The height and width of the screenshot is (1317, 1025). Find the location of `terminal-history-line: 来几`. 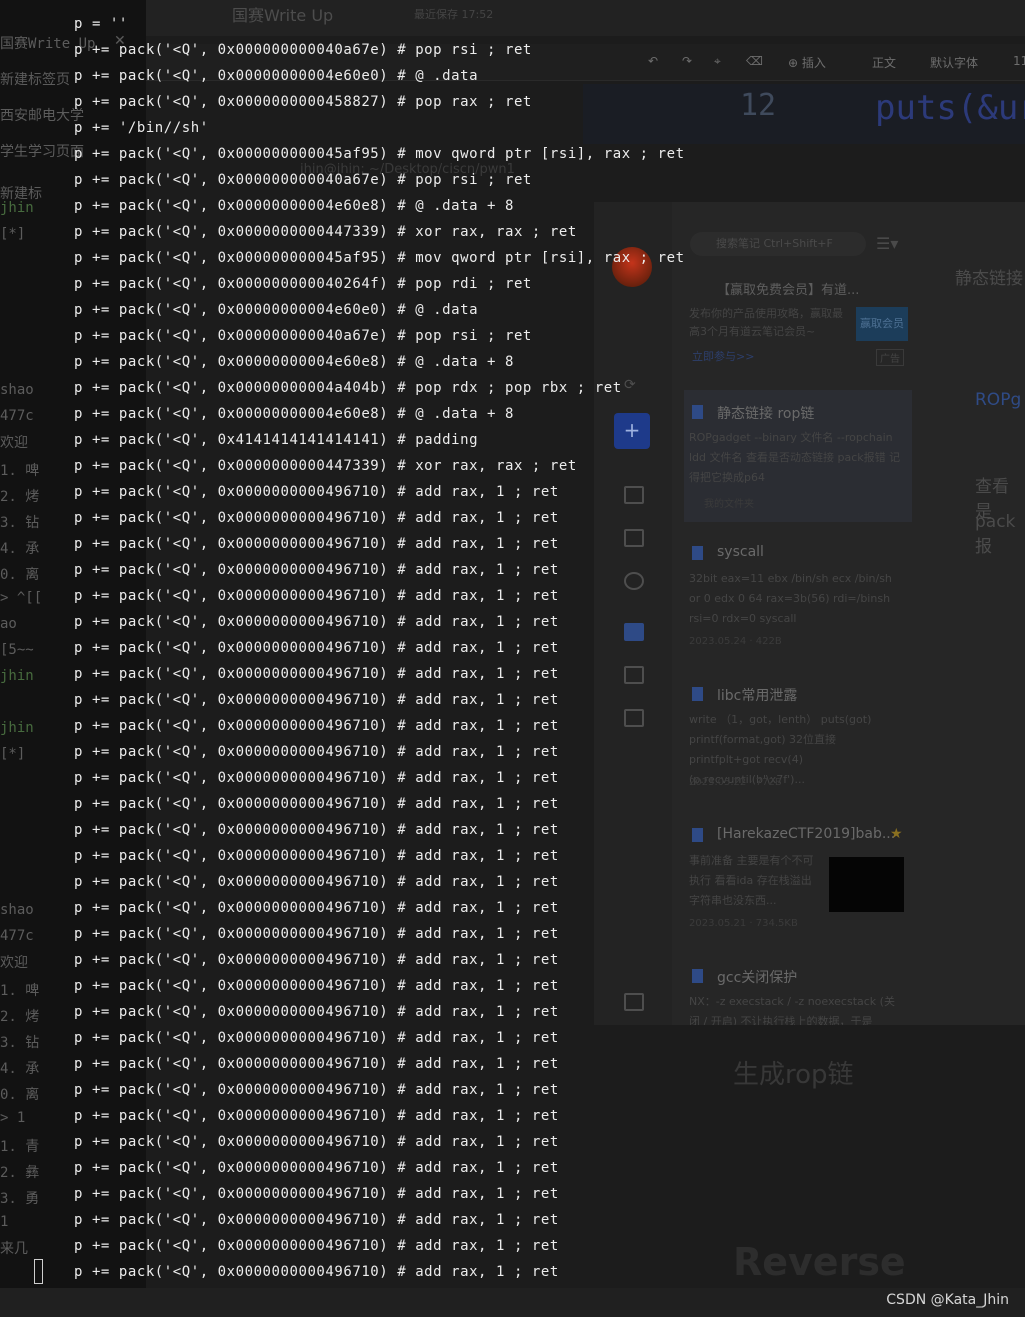

terminal-history-line: 来几 is located at coordinates (14, 1249).